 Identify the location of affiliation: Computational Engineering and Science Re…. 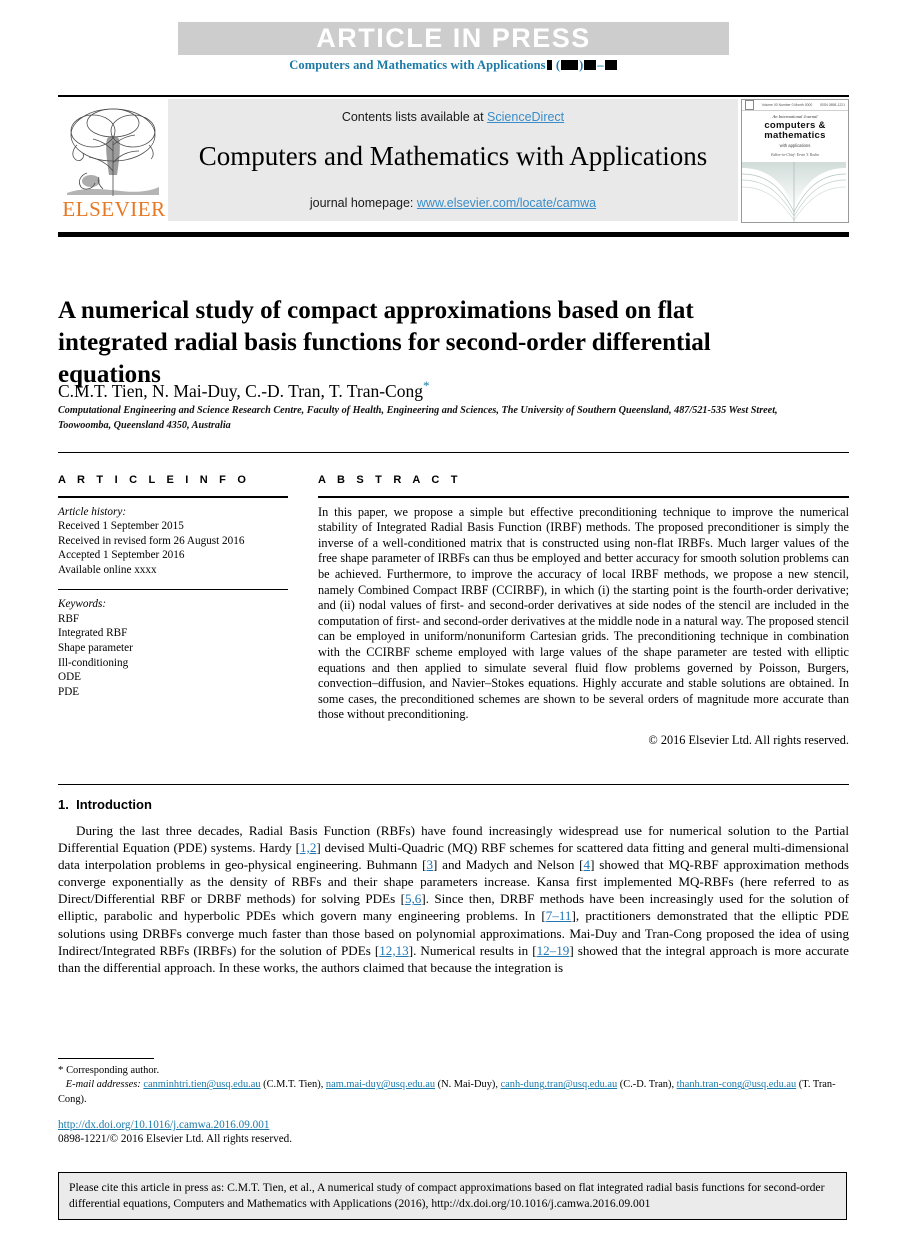
(418, 418).